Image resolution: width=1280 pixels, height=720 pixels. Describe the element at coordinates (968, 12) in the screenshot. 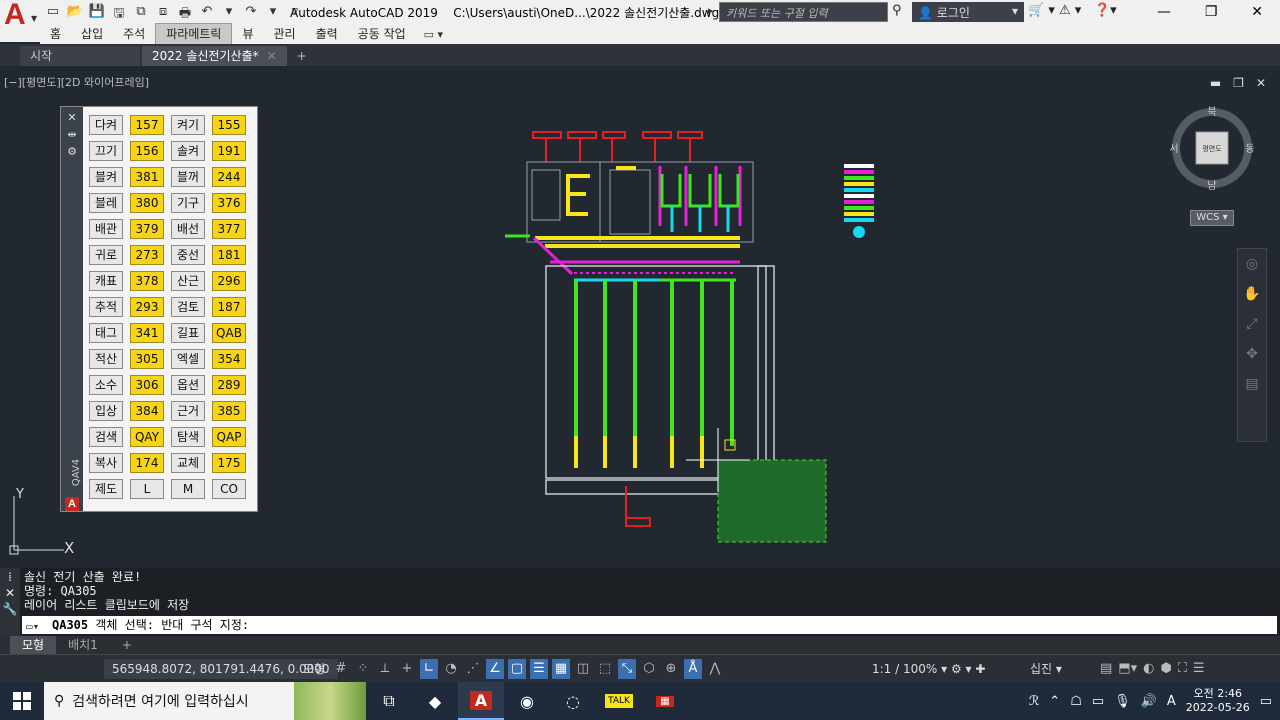

I see `login-button: 👤 로그인 ▾` at that location.